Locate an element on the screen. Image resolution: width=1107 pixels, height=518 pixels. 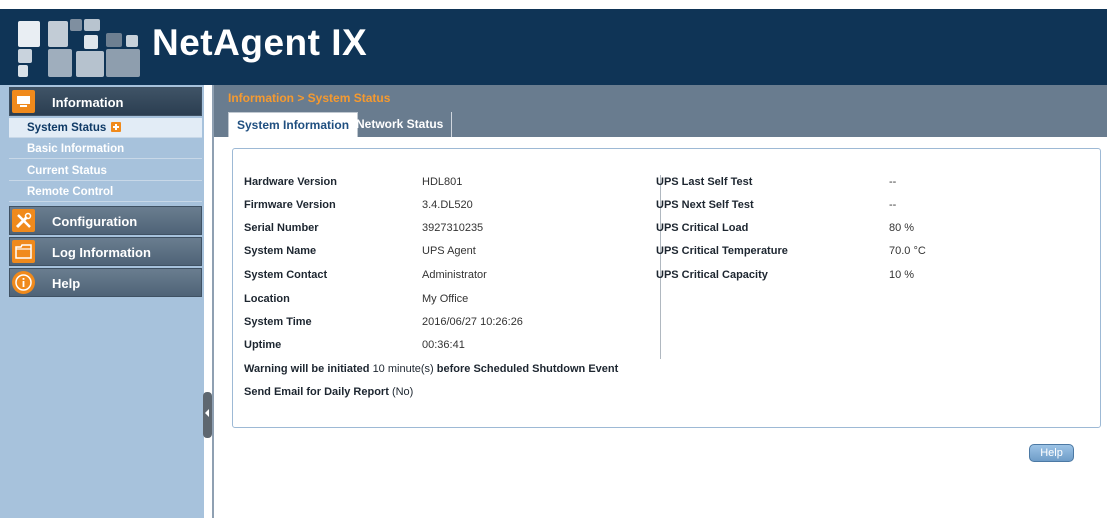
sidebar-item-system-status: System Status is located at coordinates (105, 128).